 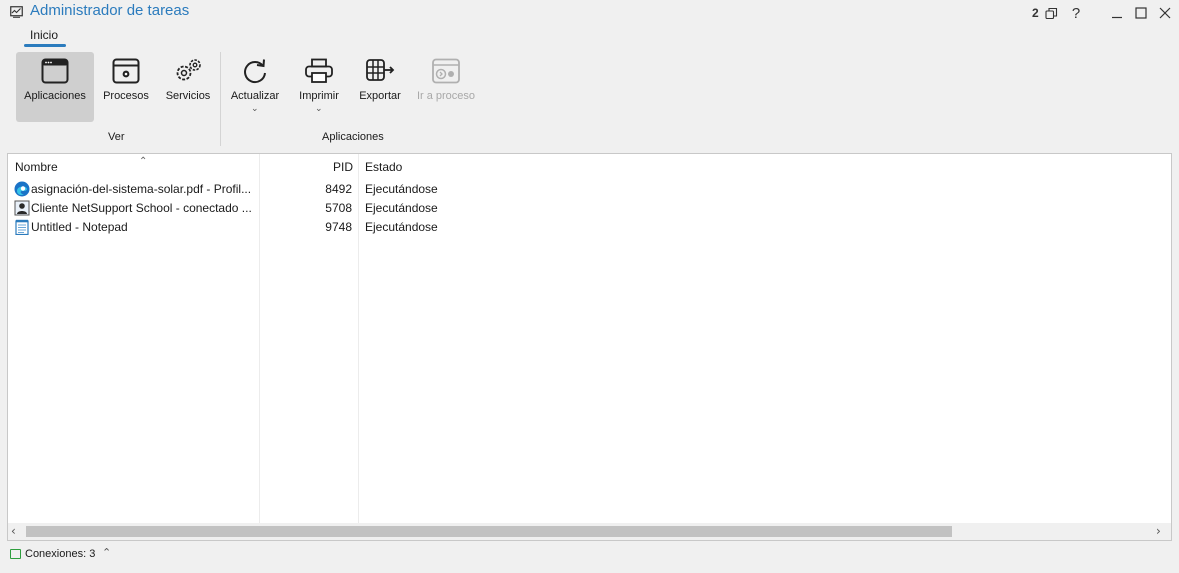 I want to click on tab-inicio: Inicio, so click(x=44, y=35).